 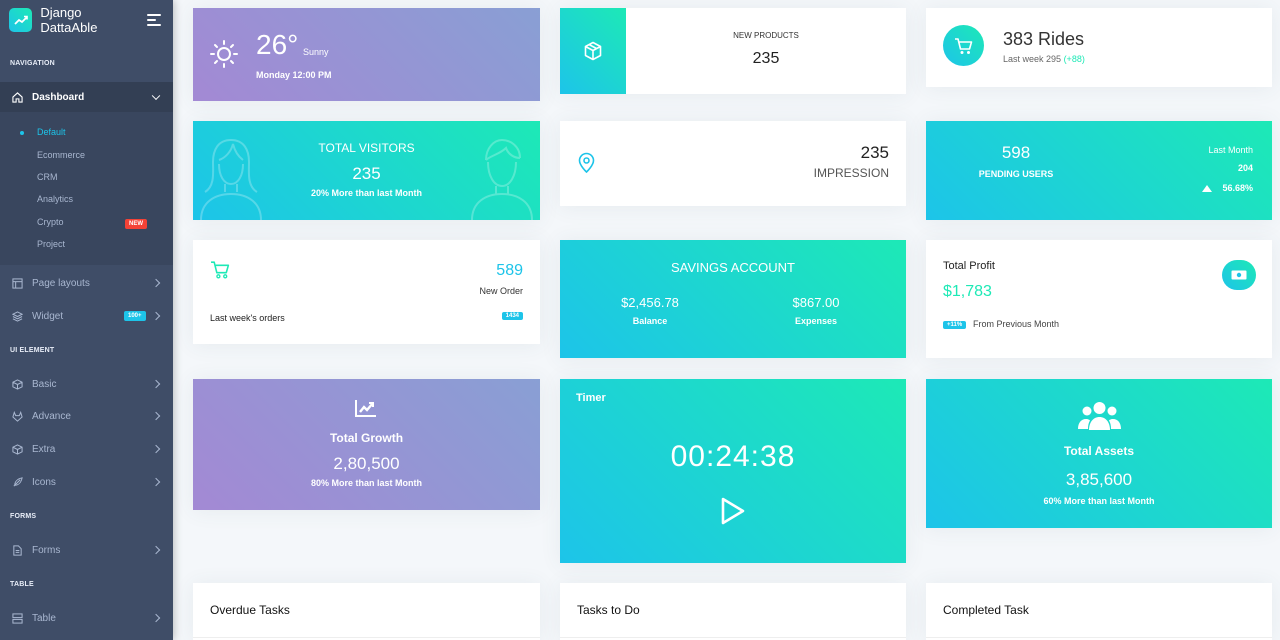 What do you see at coordinates (1245, 168) in the screenshot?
I see `pending-month-value: 204` at bounding box center [1245, 168].